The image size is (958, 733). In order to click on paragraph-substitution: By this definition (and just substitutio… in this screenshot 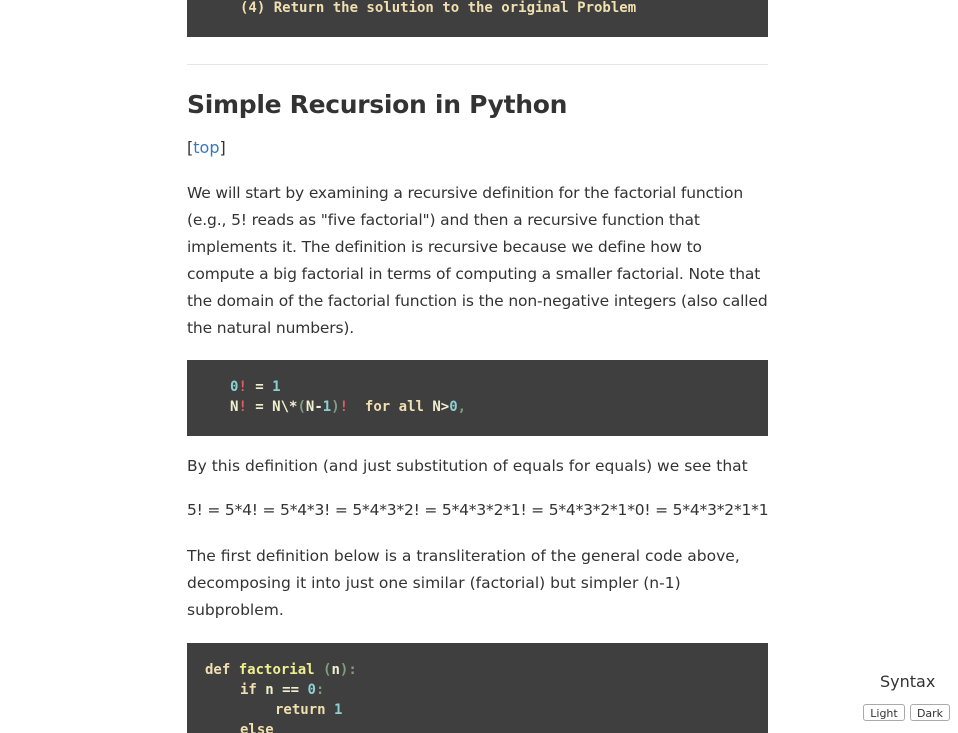, I will do `click(467, 466)`.